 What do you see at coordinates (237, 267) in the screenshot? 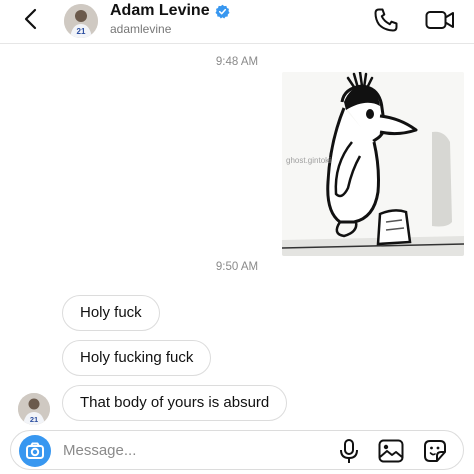
I see `message-timestamp: 9:50 AM` at bounding box center [237, 267].